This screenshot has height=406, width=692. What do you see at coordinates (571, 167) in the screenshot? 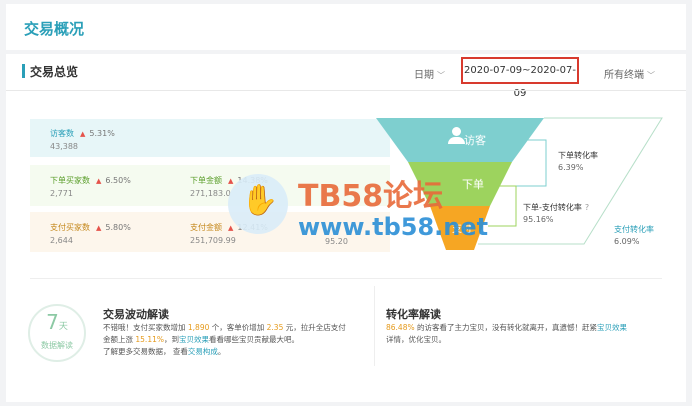
I see `order-rate-value: 6.39%` at bounding box center [571, 167].